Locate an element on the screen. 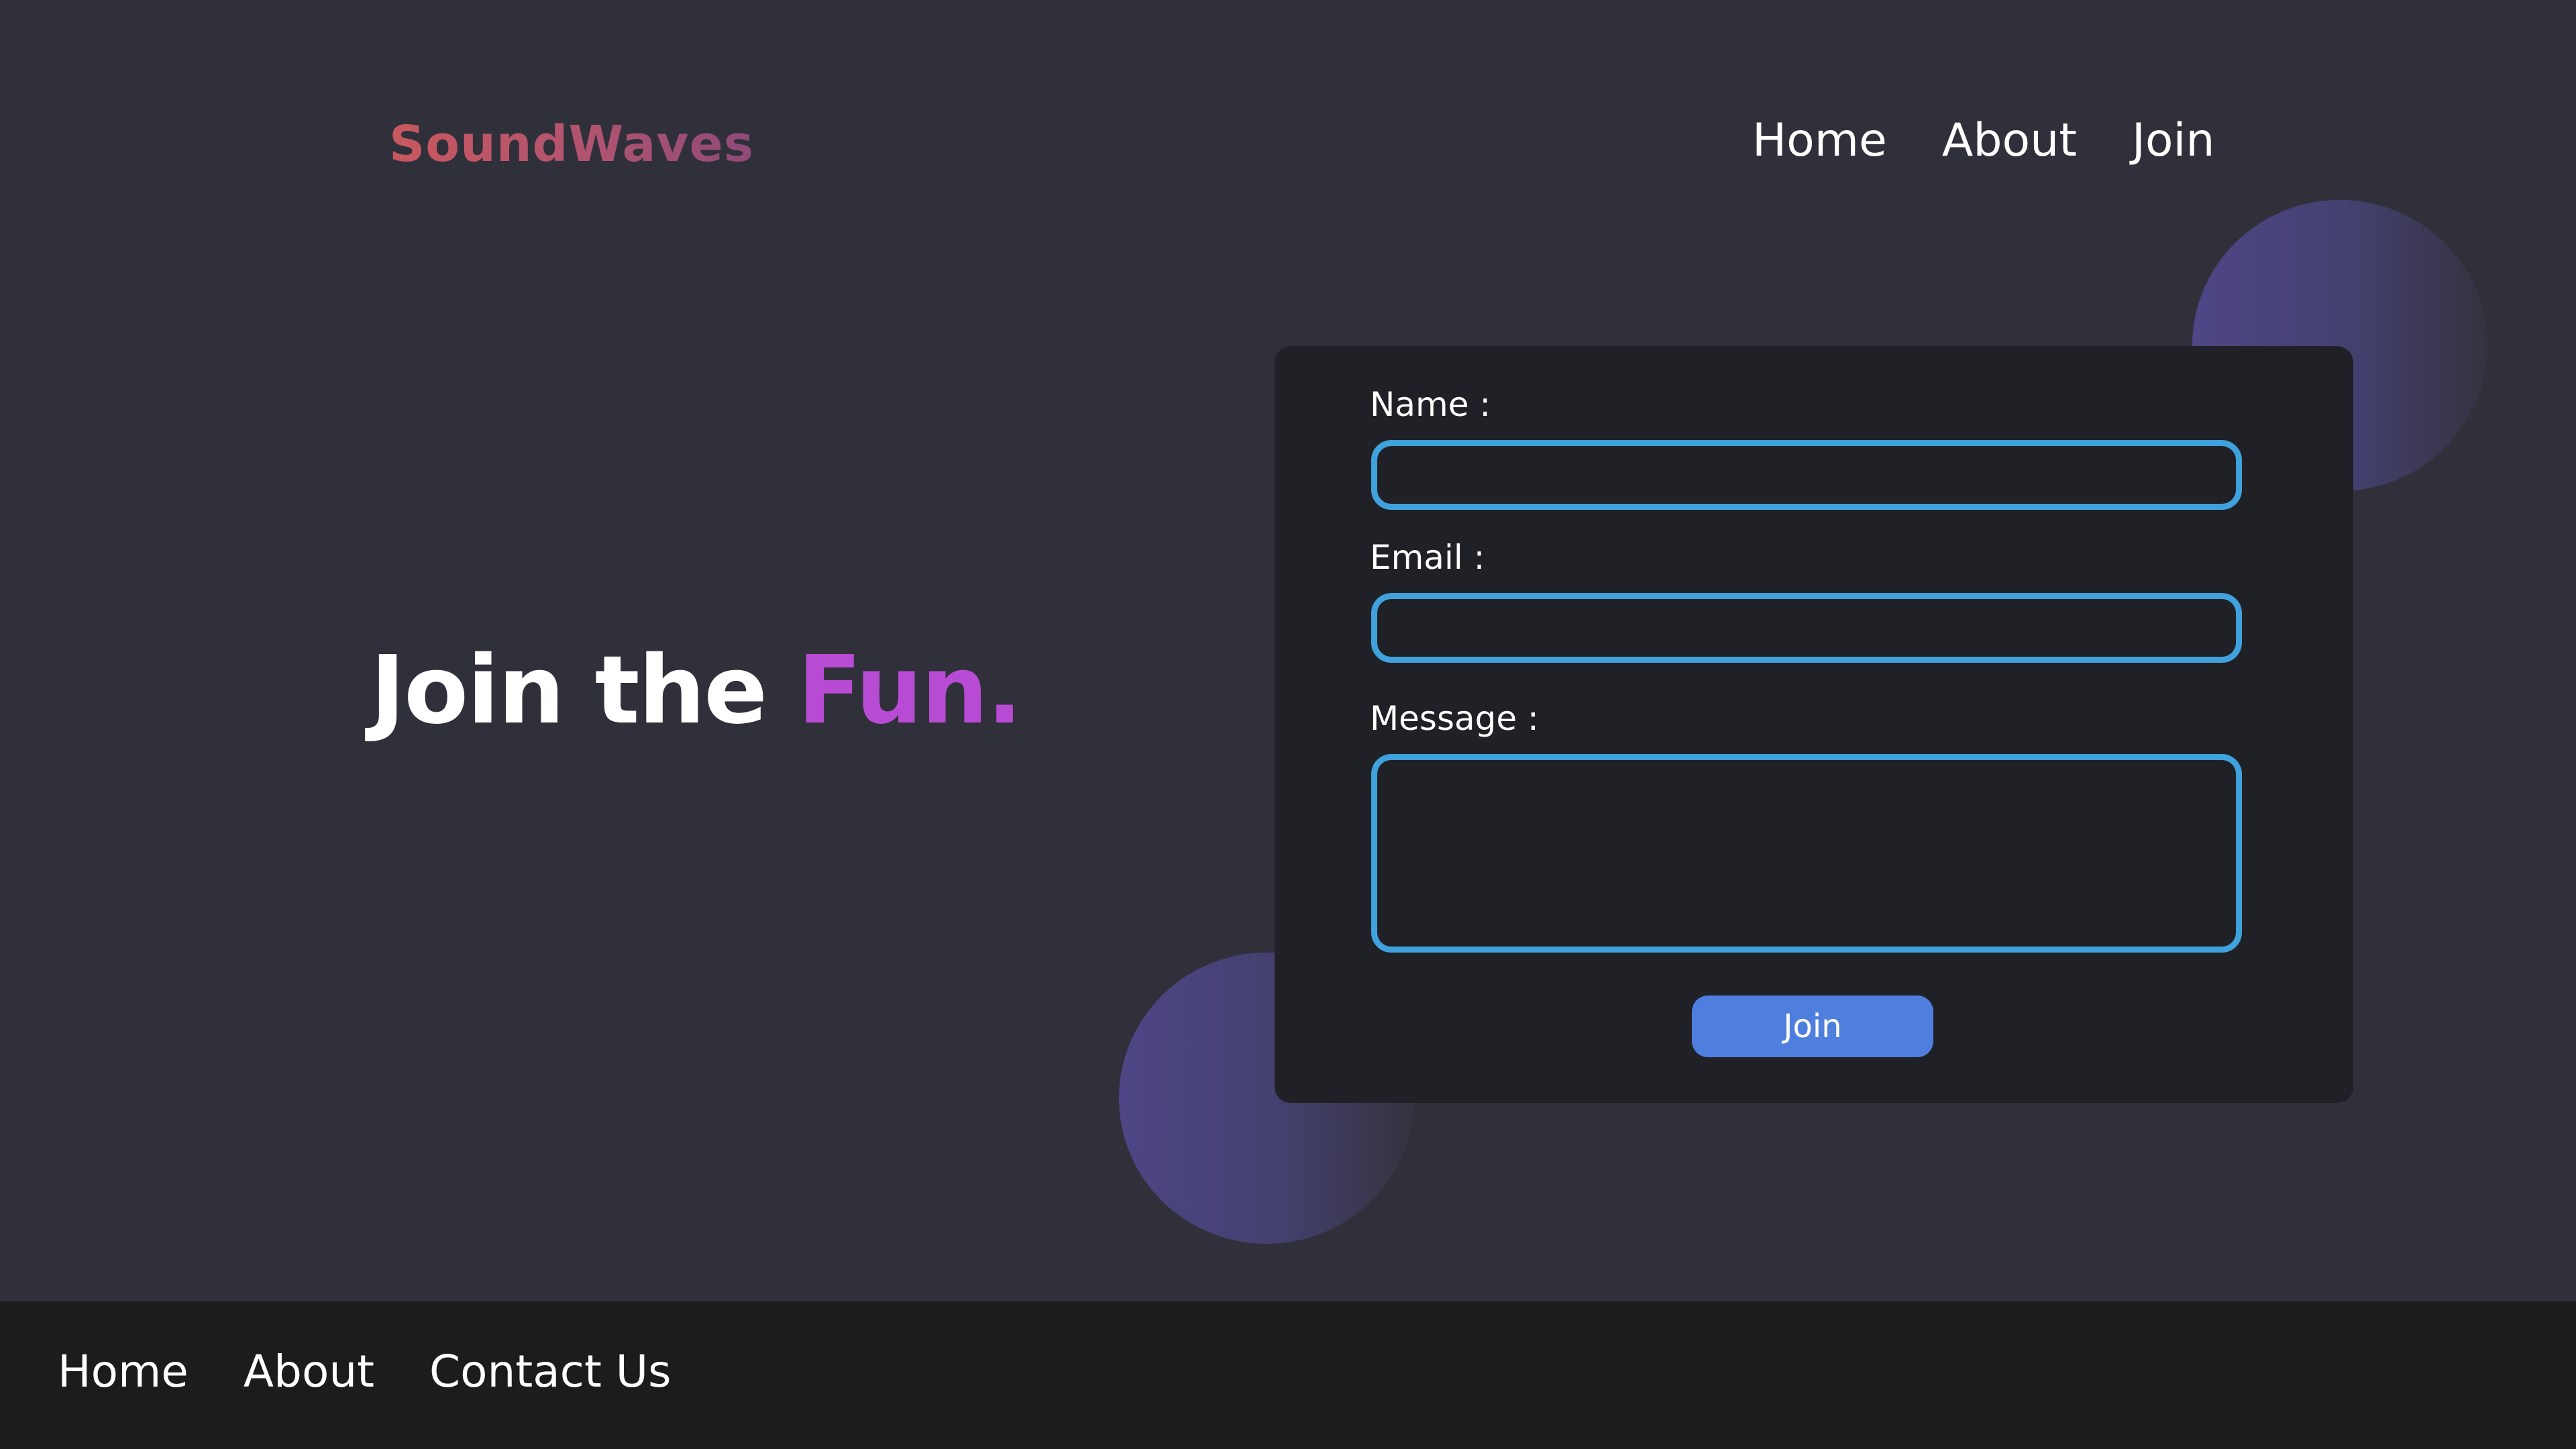  hero-heading: Join the Fun. is located at coordinates (696, 690).